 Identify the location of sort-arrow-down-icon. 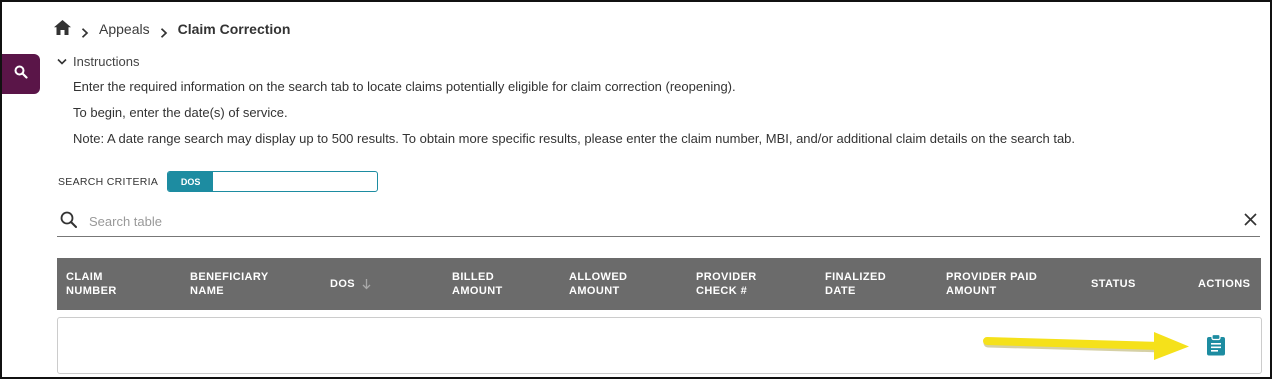
(366, 284).